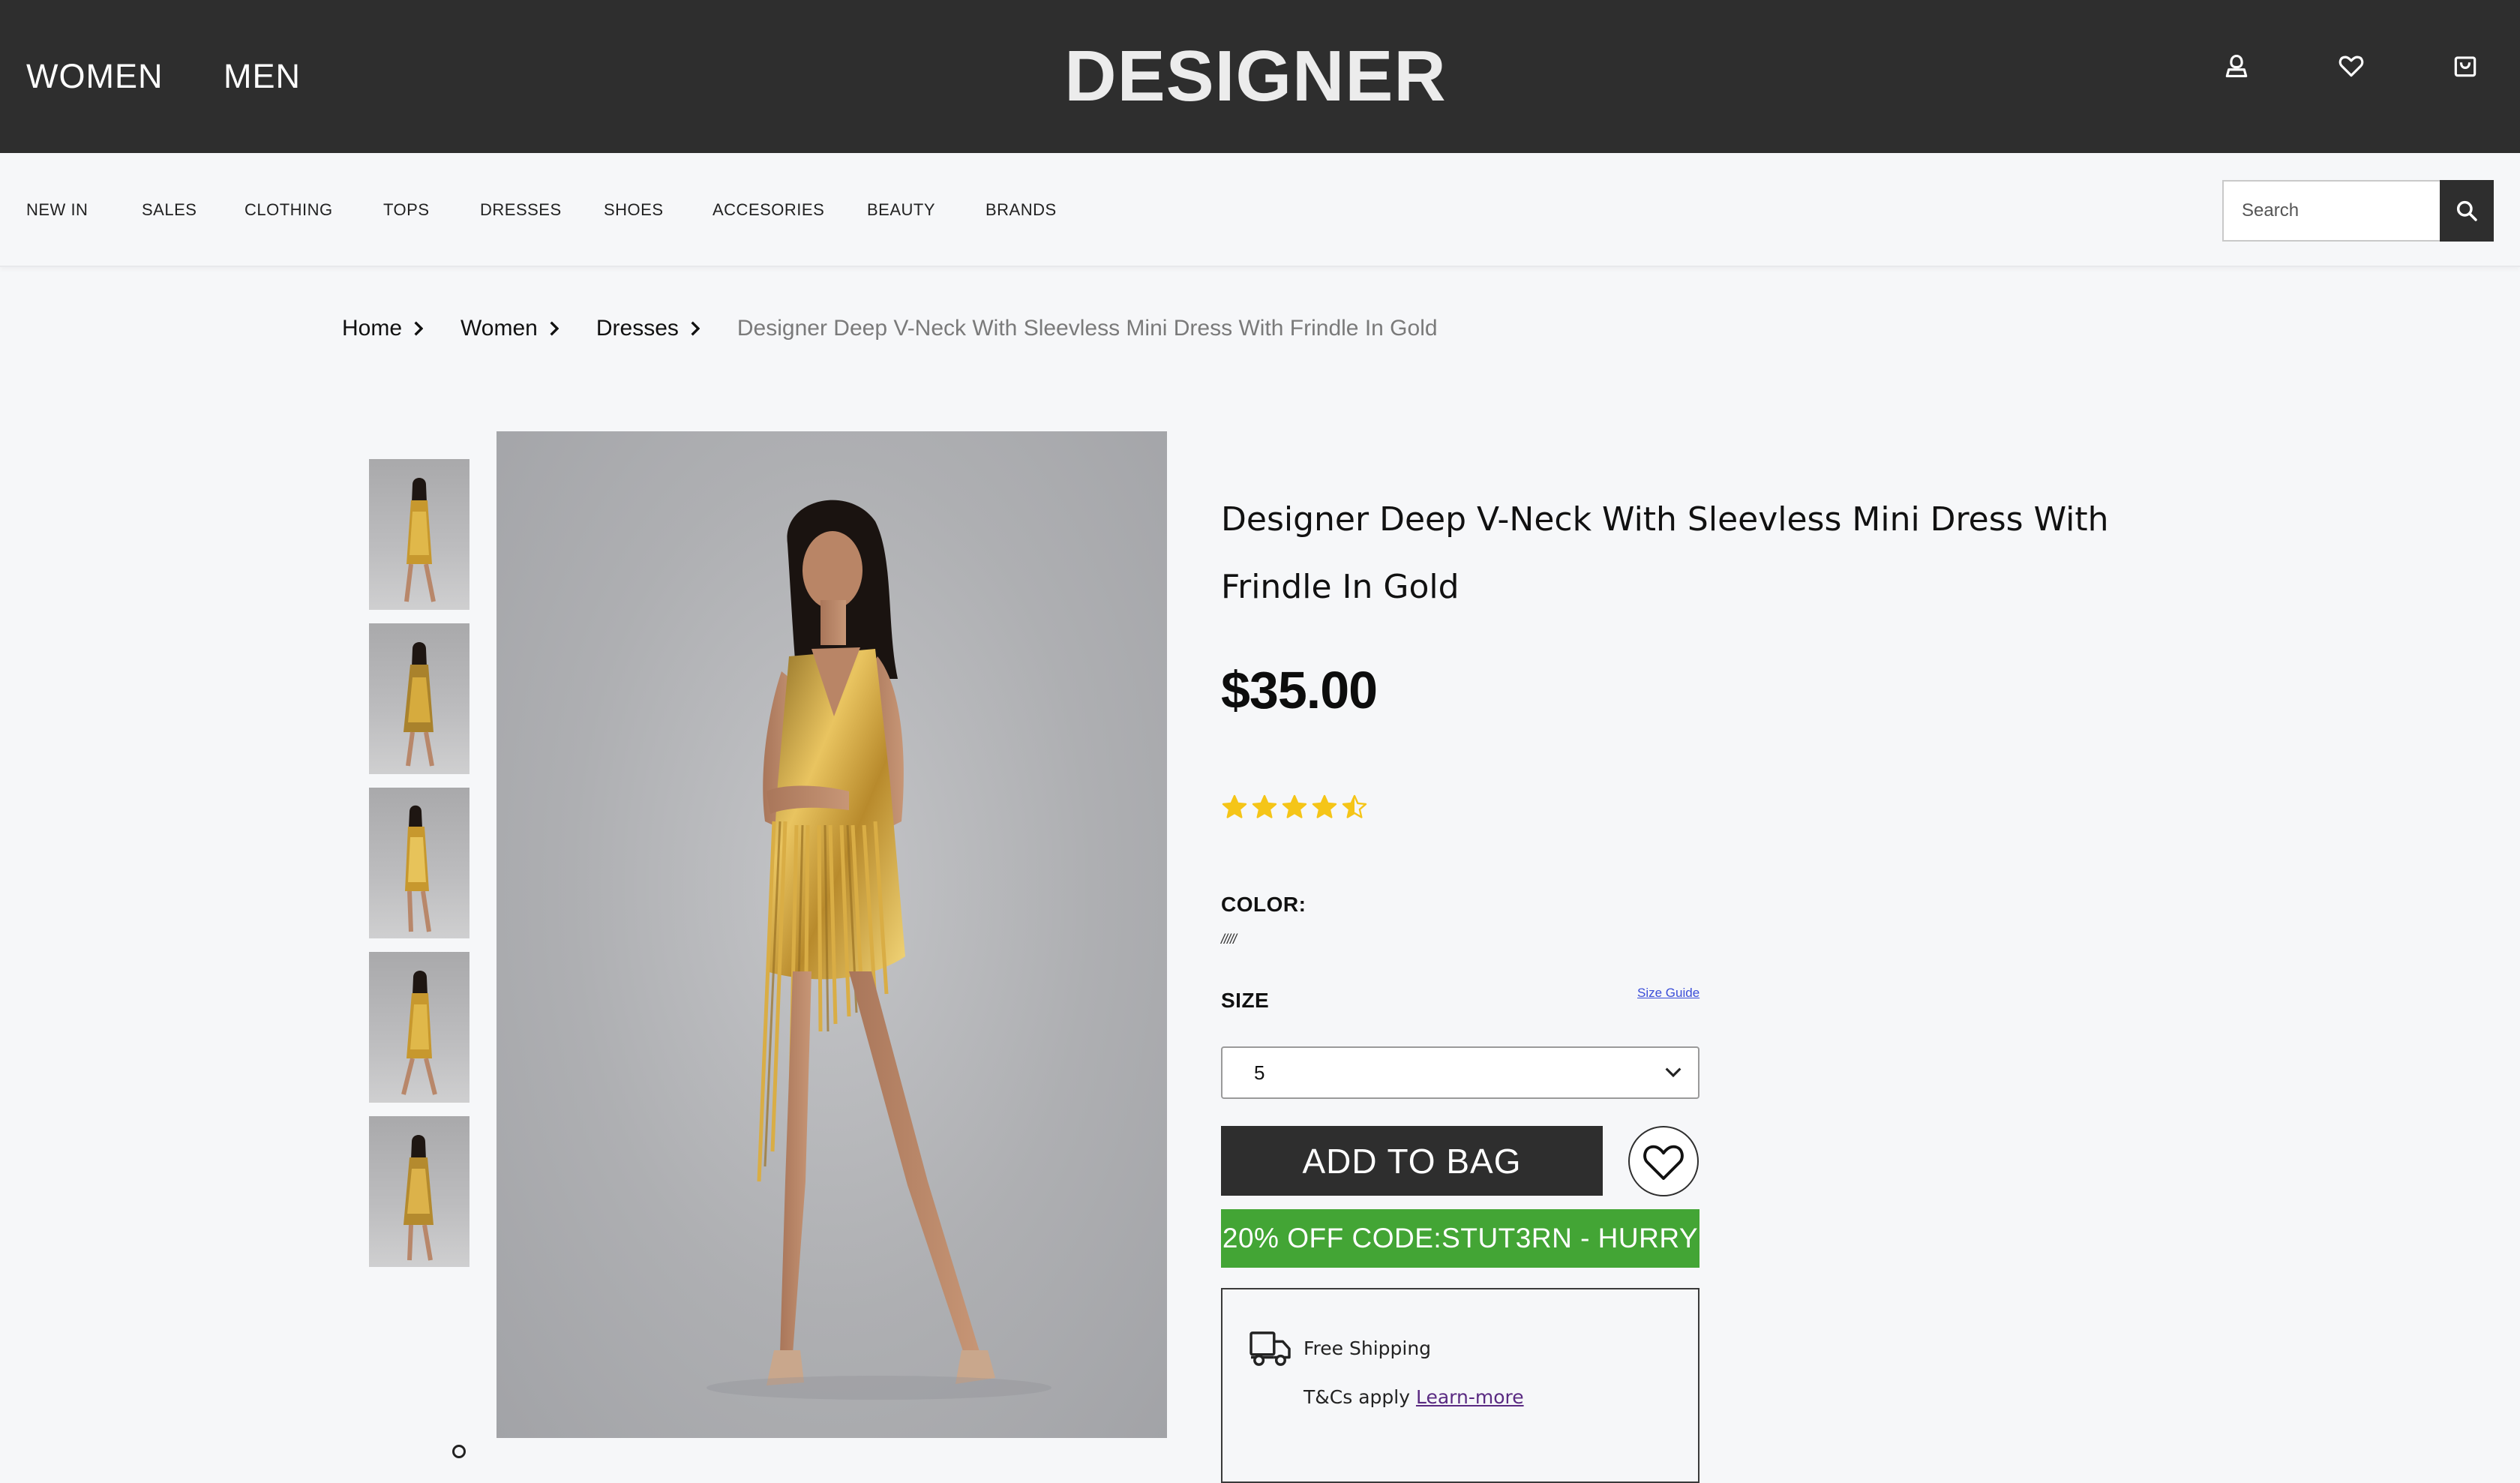  I want to click on category-new-in: NEW IN, so click(57, 210).